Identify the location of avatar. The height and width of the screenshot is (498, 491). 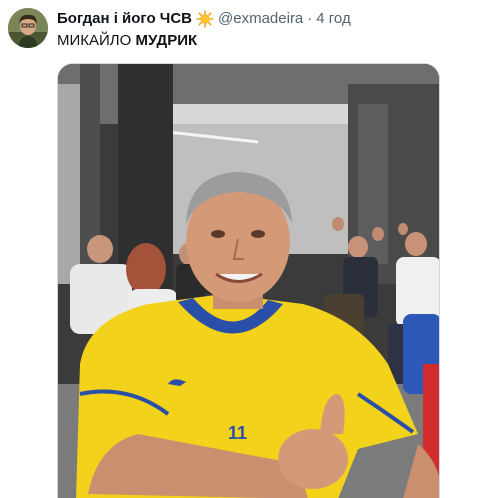
(28, 28).